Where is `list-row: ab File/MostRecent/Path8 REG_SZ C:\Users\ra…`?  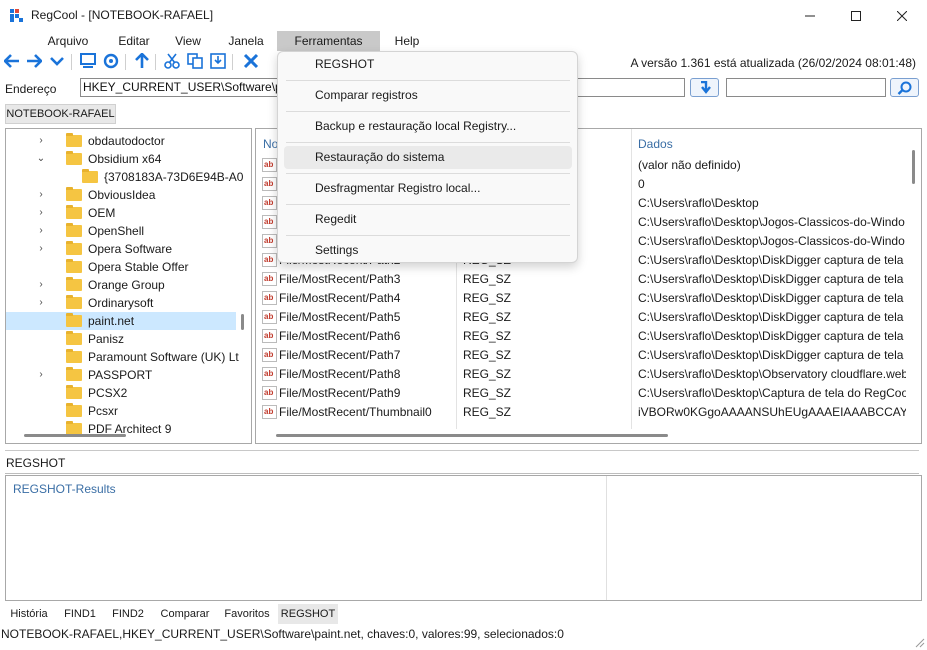
list-row: ab File/MostRecent/Path8 REG_SZ C:\Users\ra… is located at coordinates (581, 374).